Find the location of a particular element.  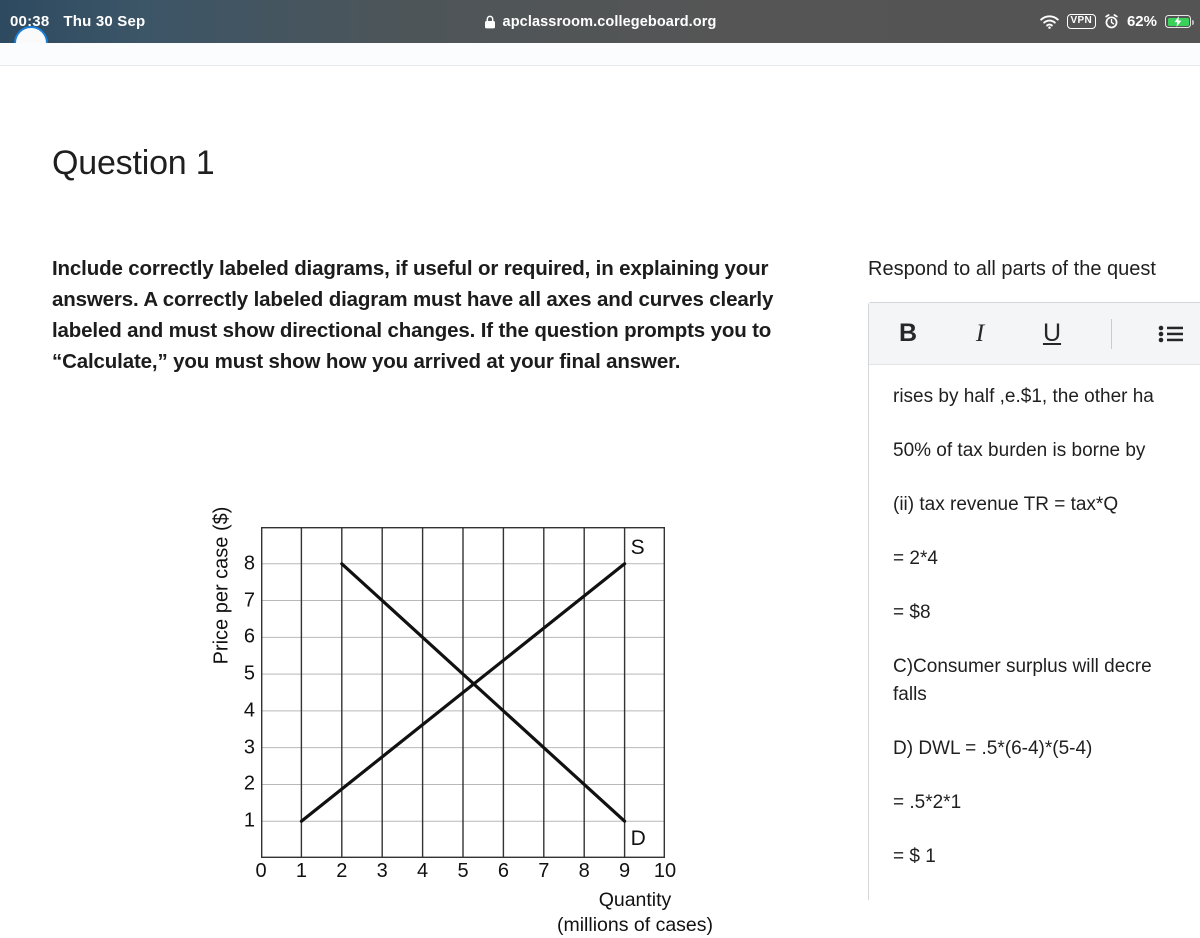

editor-toolbar: B I U 1 2 3 is located at coordinates (1034, 334).